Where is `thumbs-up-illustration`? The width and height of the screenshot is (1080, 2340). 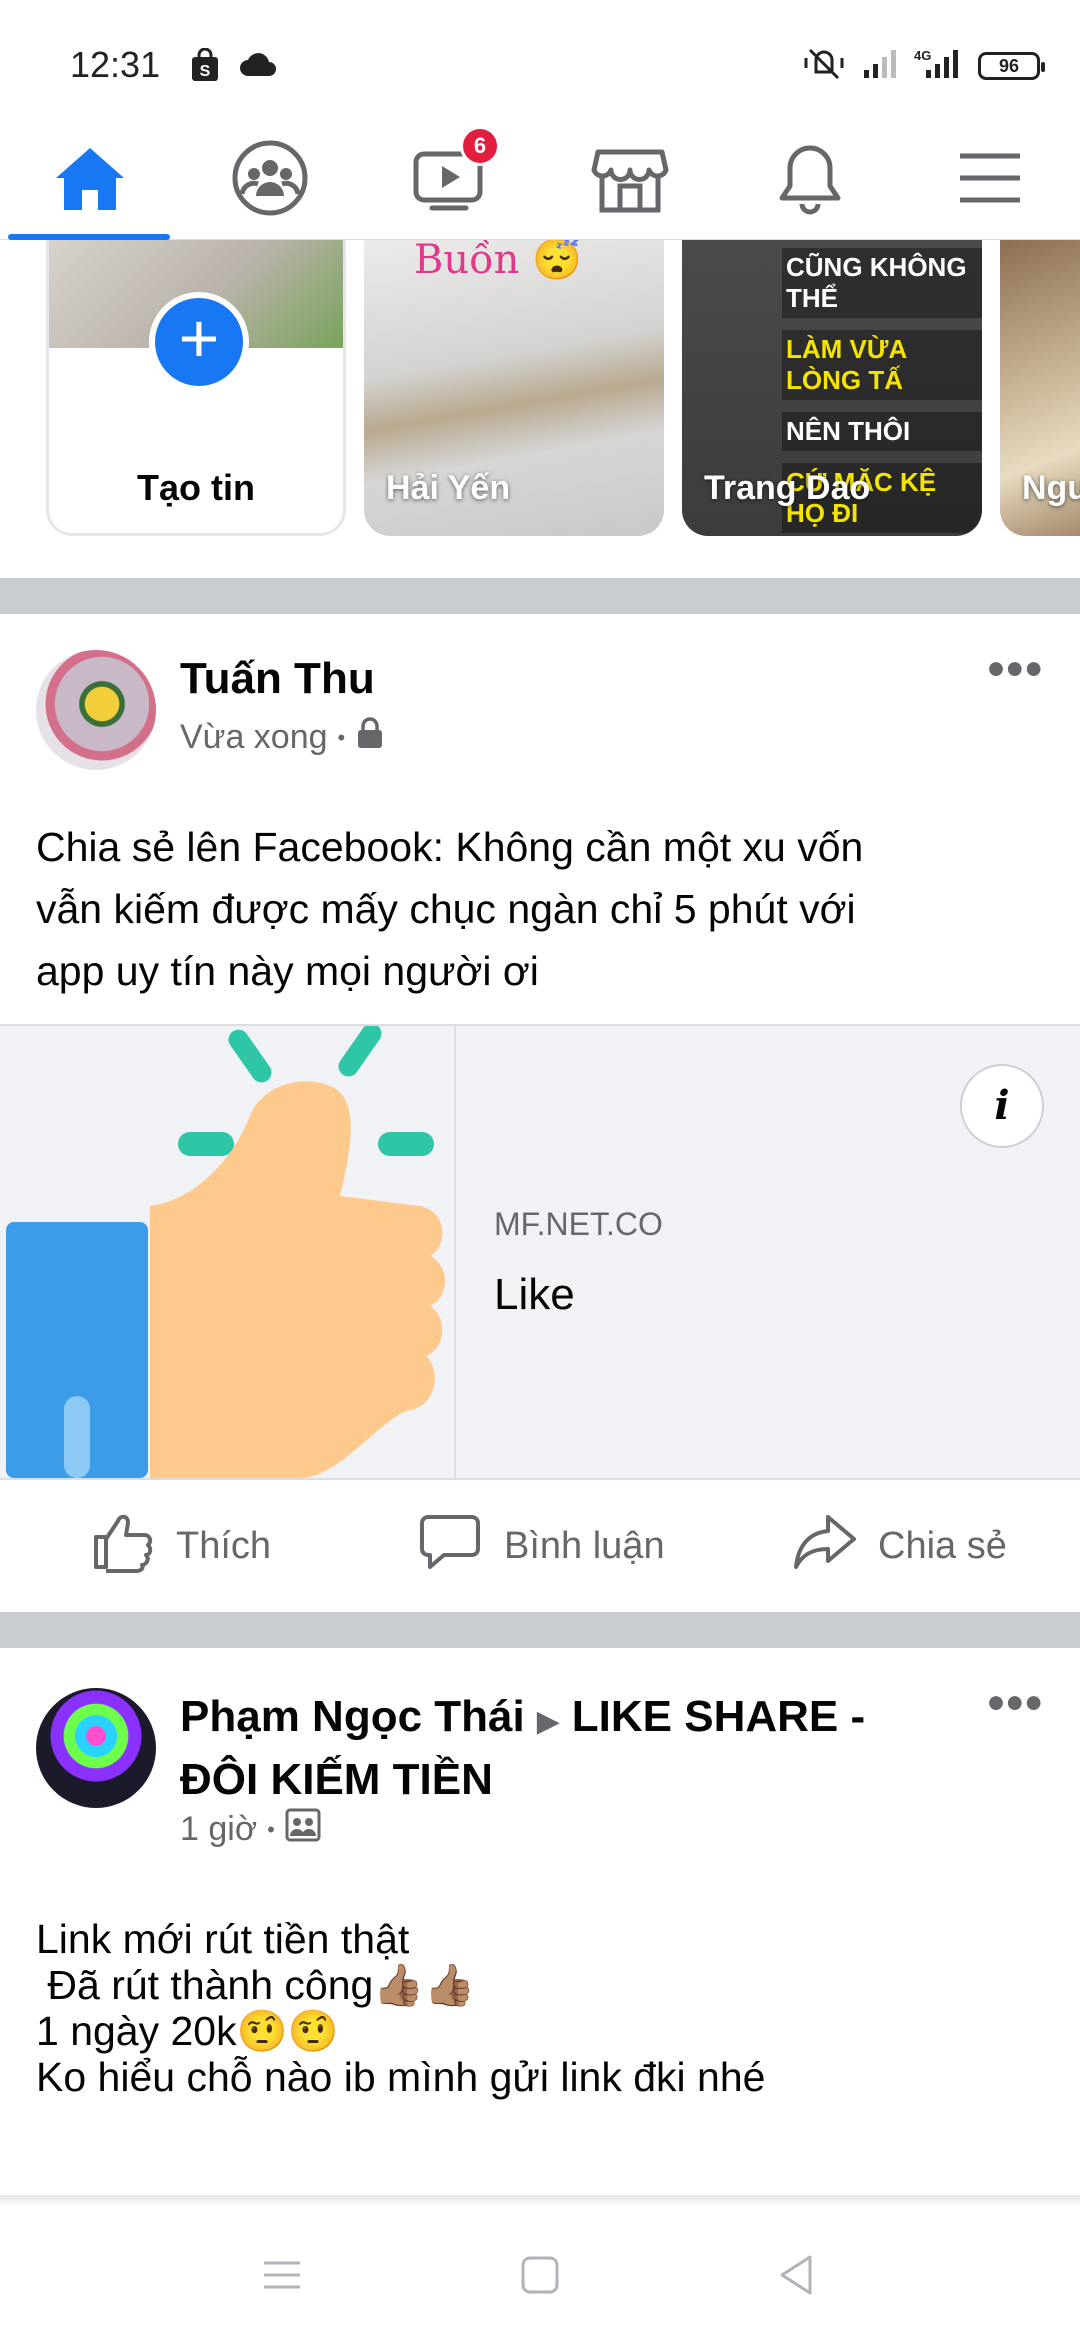
thumbs-up-illustration is located at coordinates (225, 1252).